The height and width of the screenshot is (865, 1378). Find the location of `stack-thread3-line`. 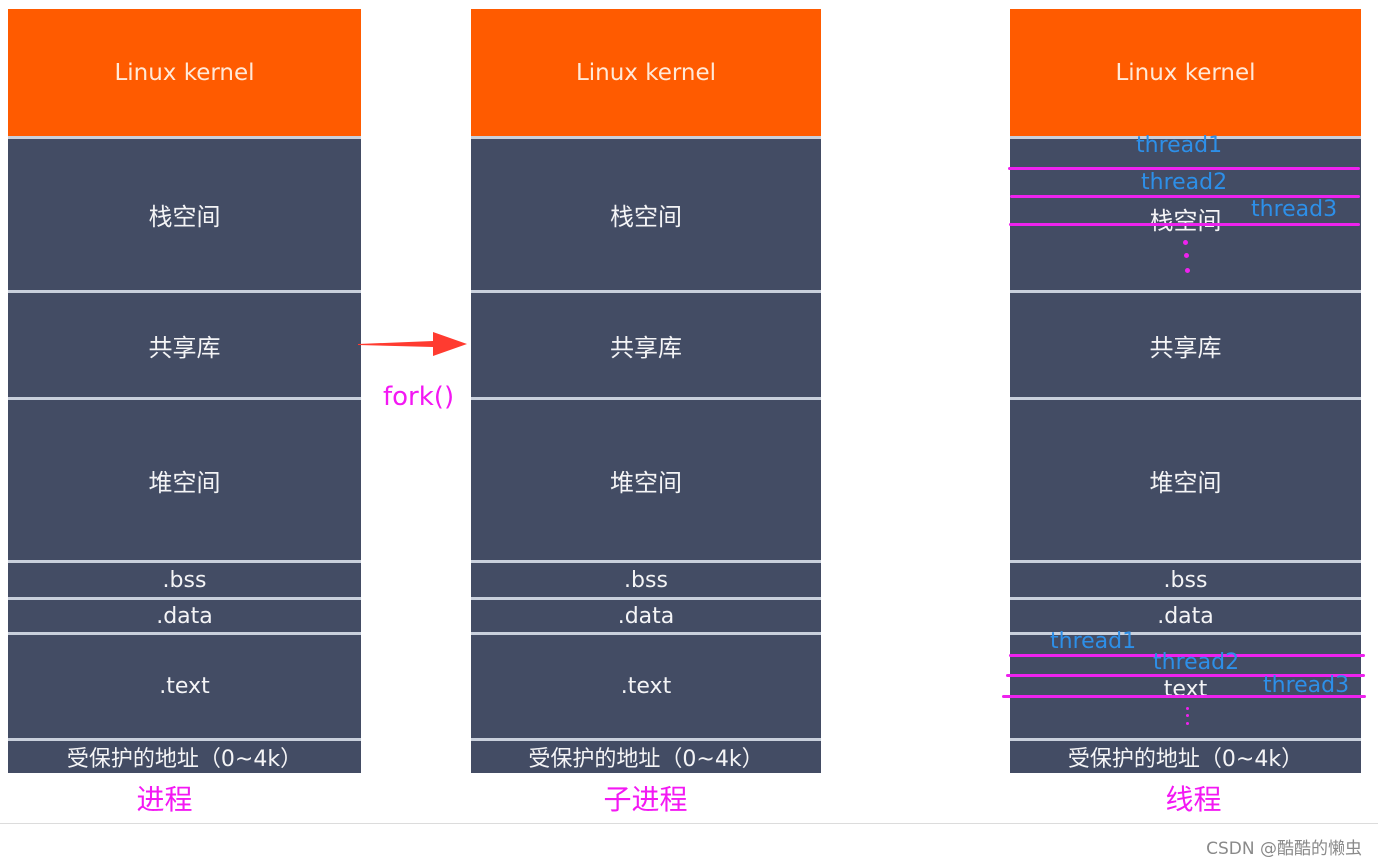

stack-thread3-line is located at coordinates (1184, 224).